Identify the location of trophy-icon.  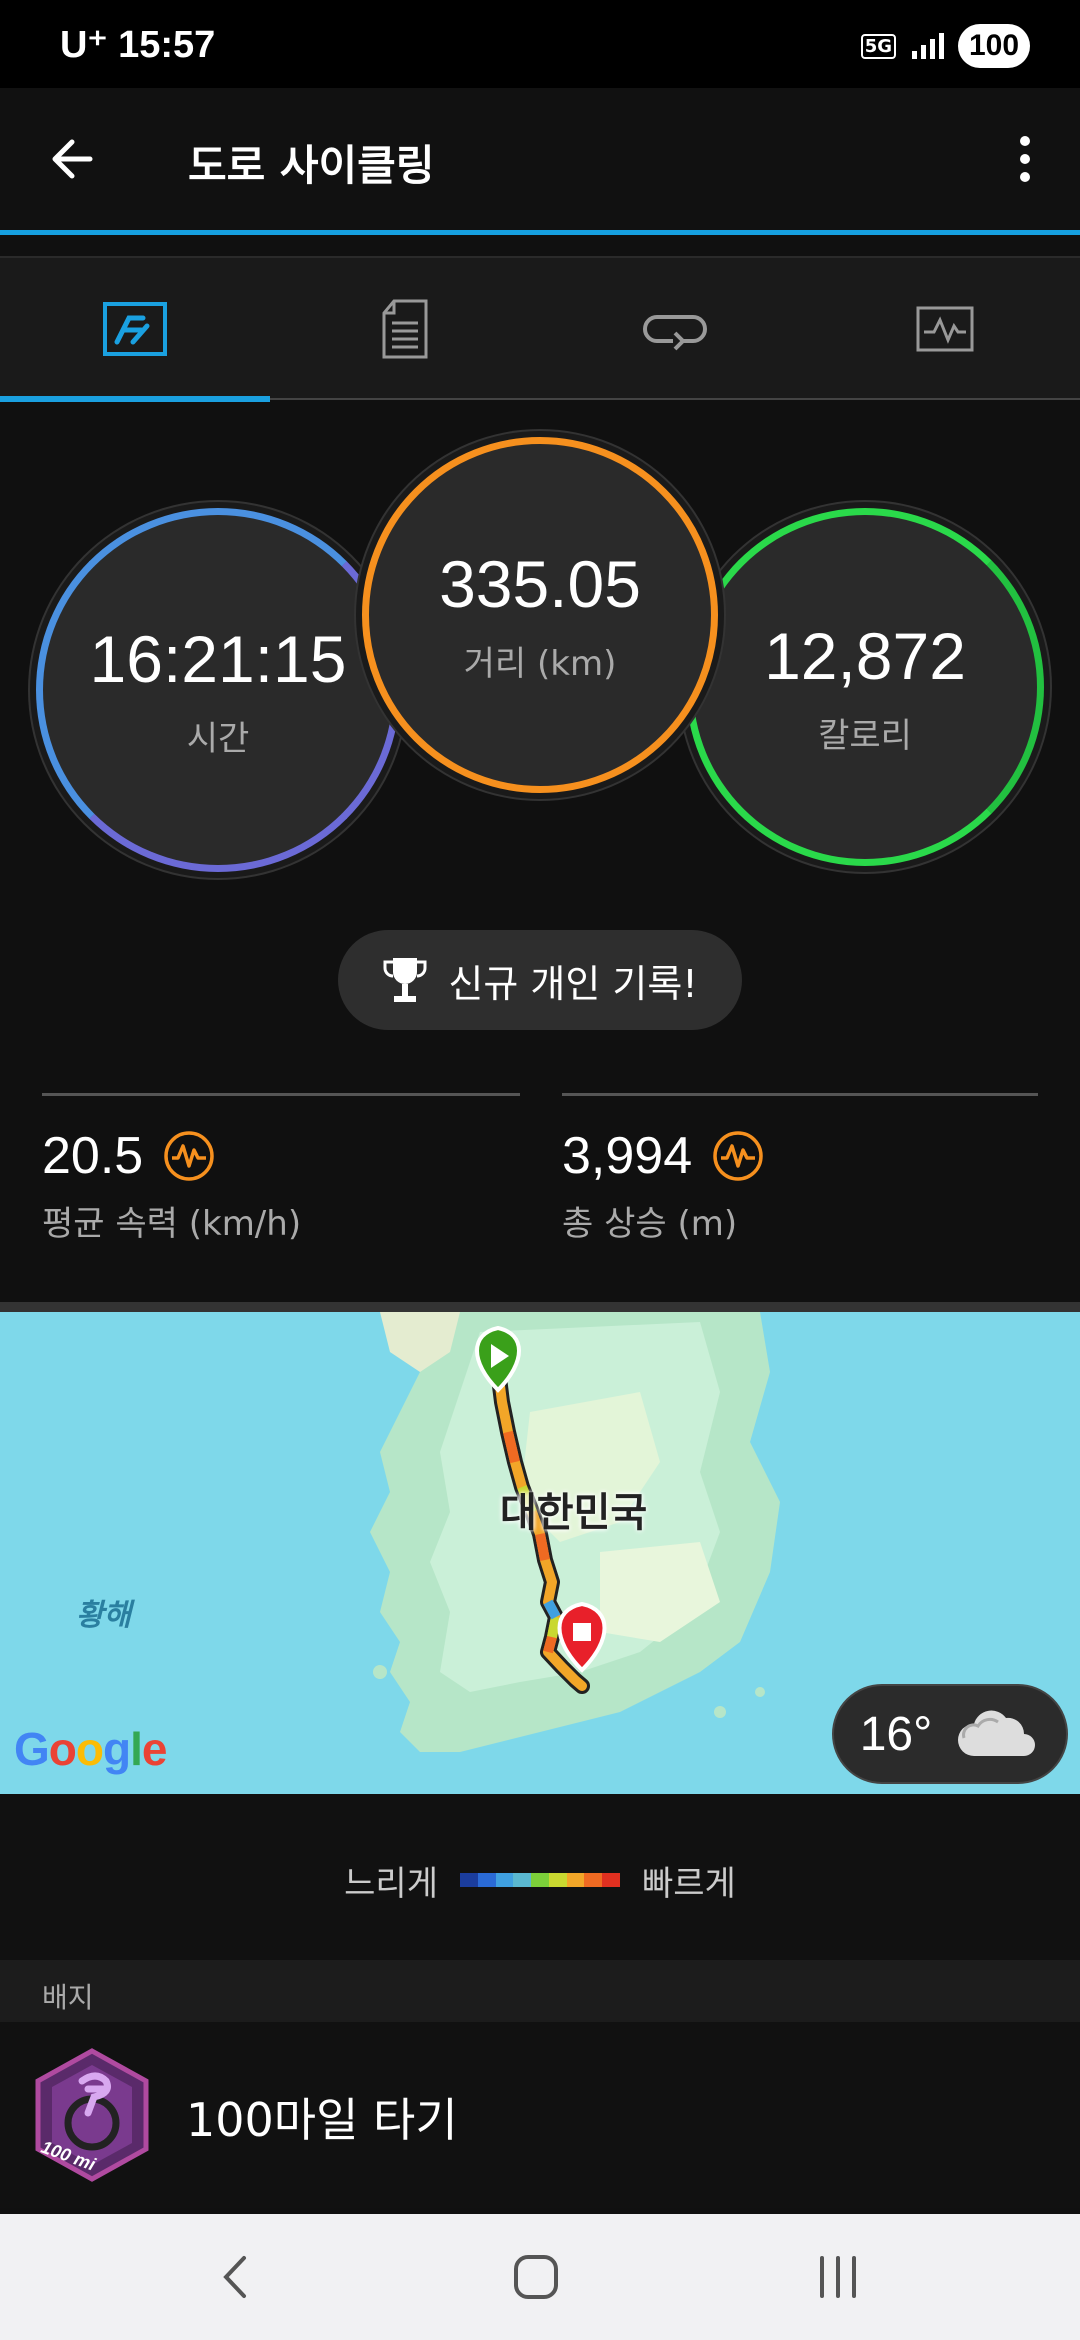
(405, 980).